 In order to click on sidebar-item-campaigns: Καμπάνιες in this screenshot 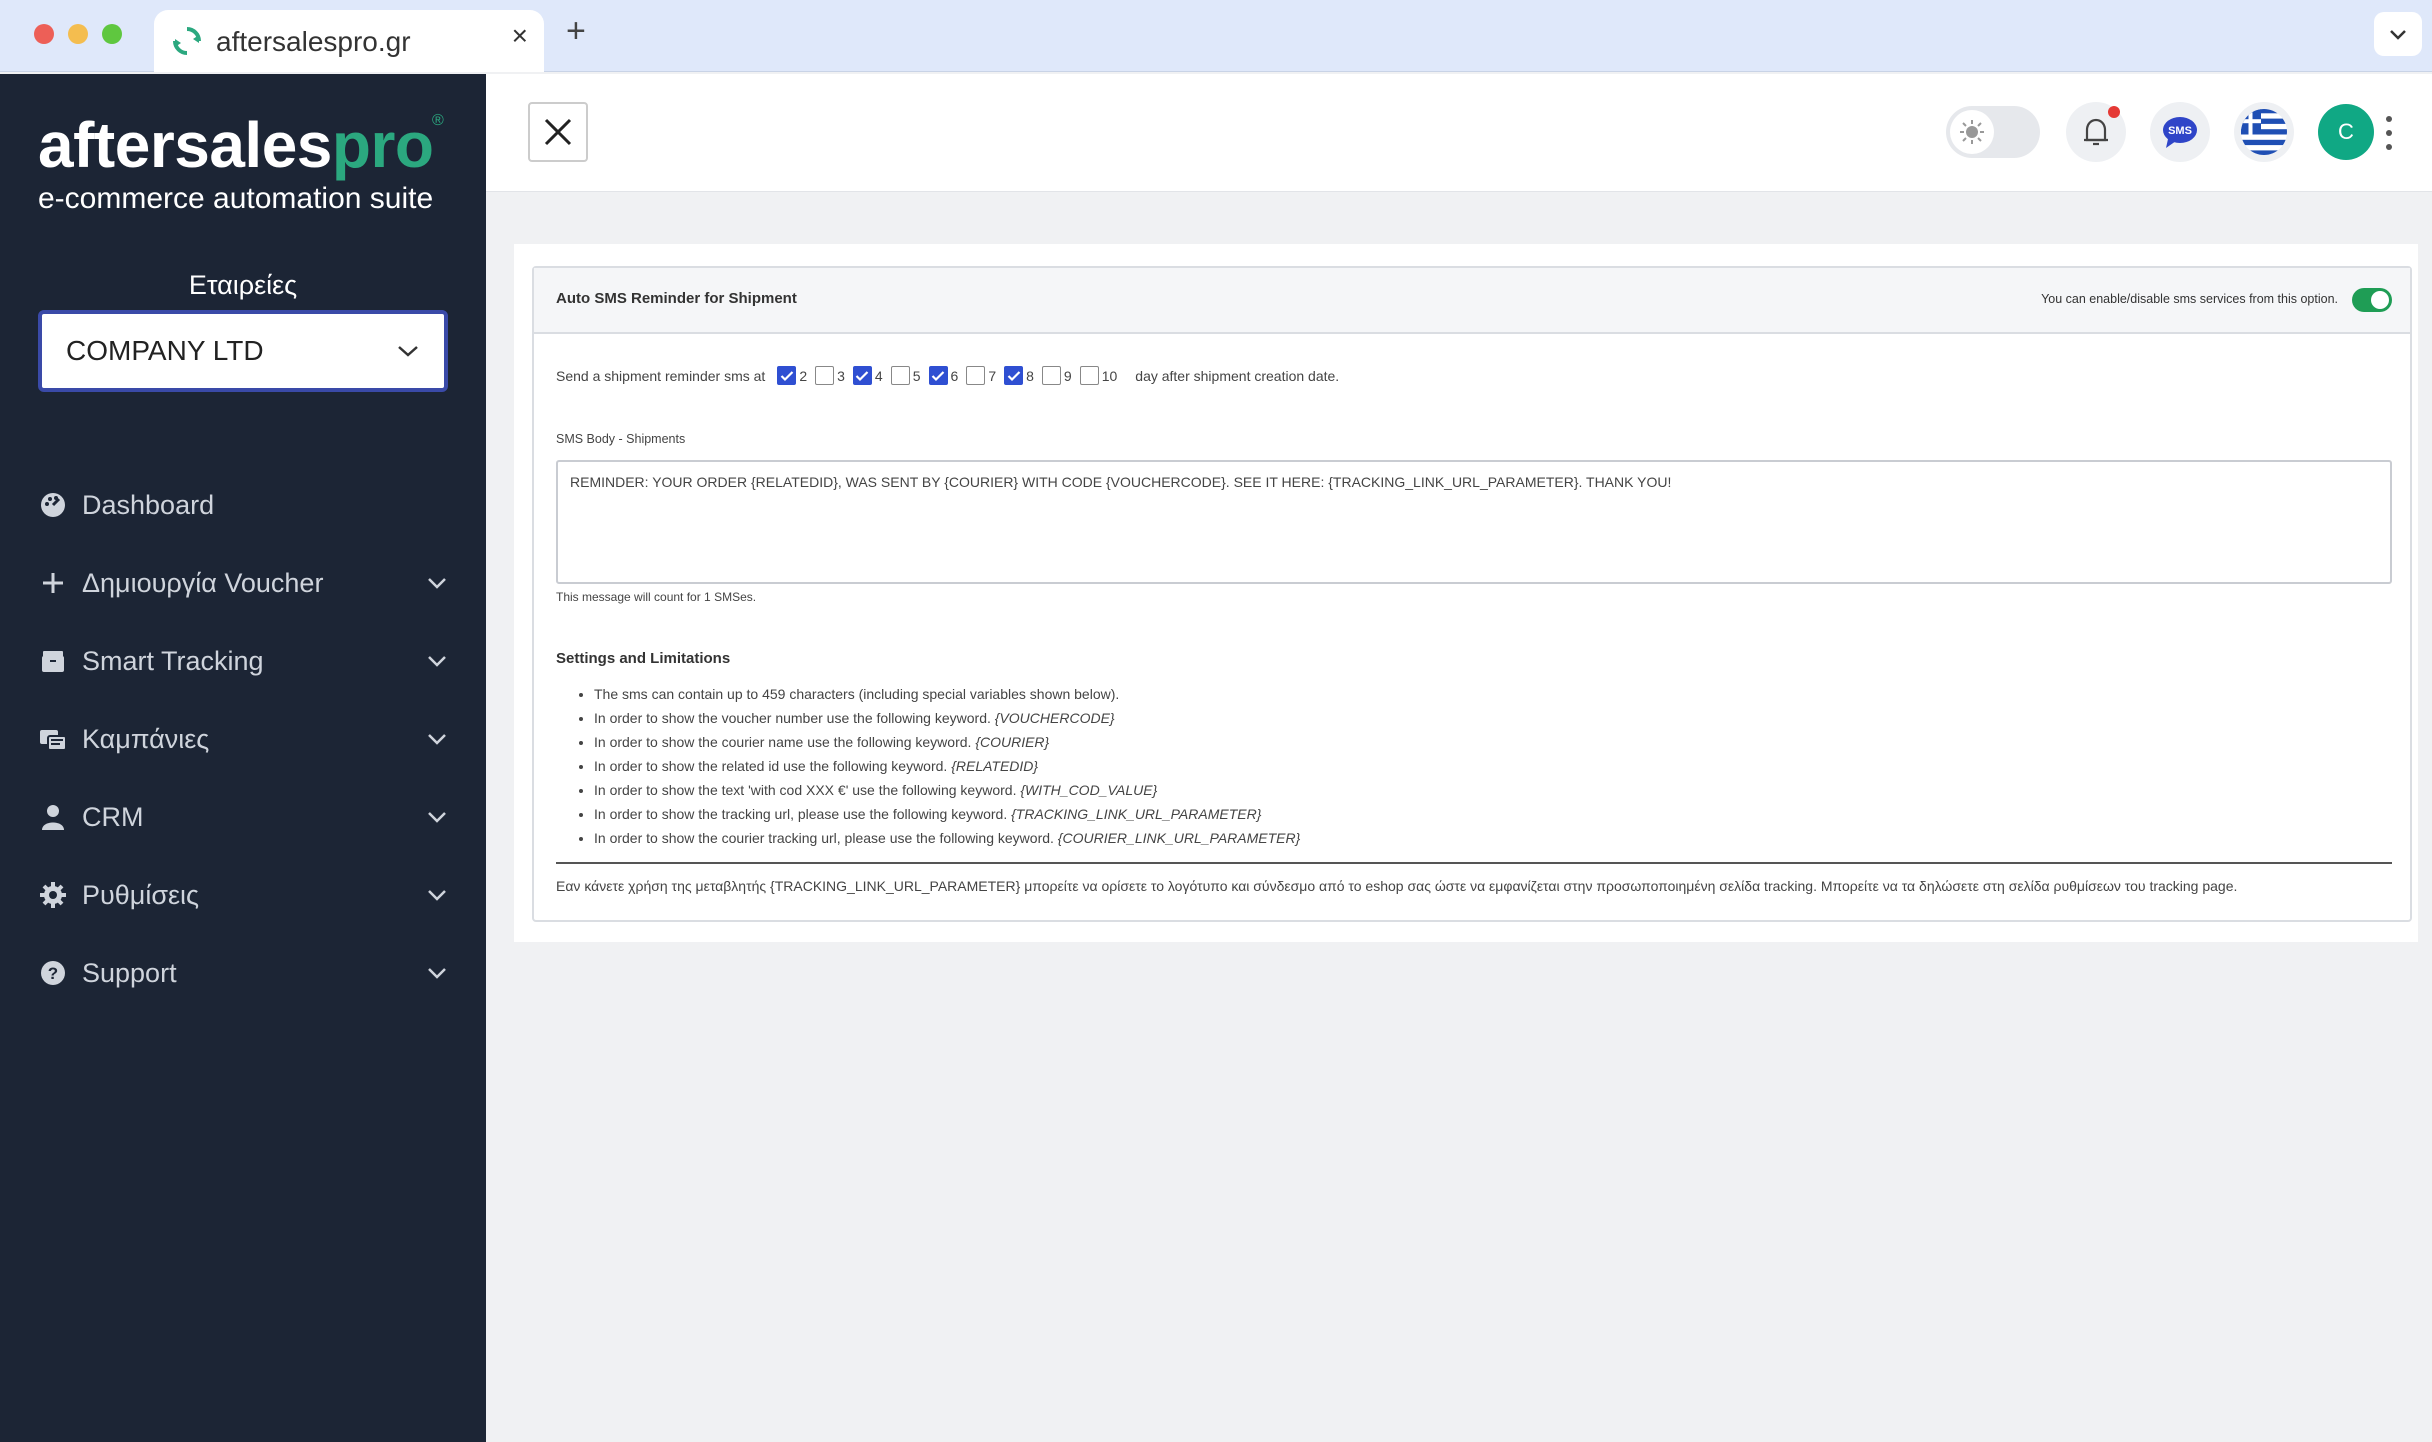, I will do `click(243, 739)`.